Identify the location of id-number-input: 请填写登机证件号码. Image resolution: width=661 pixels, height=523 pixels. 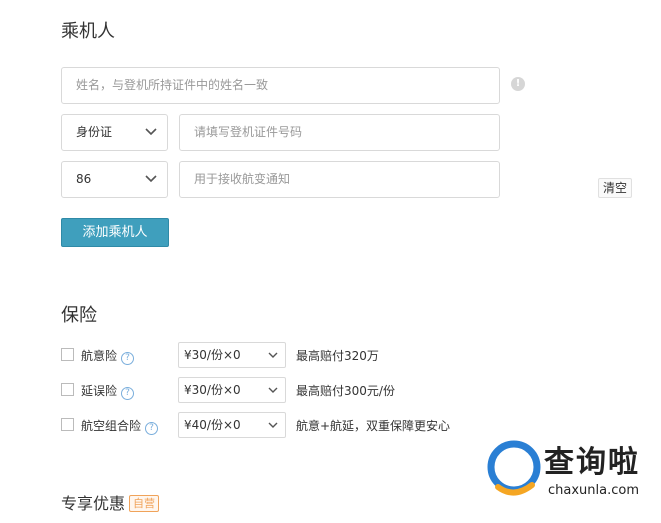
(339, 132).